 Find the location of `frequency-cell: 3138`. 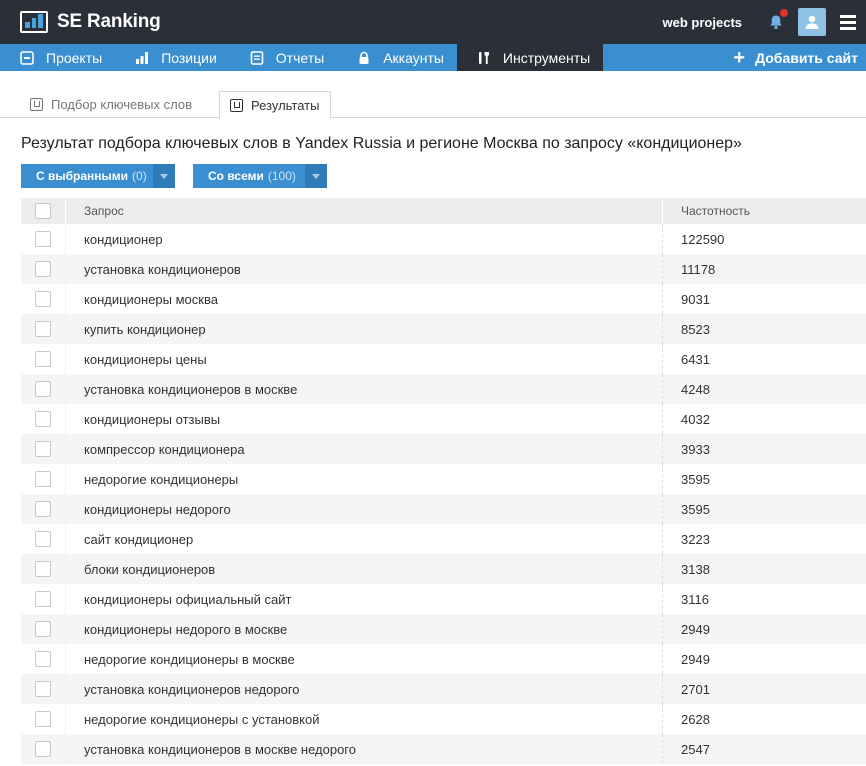

frequency-cell: 3138 is located at coordinates (695, 569).